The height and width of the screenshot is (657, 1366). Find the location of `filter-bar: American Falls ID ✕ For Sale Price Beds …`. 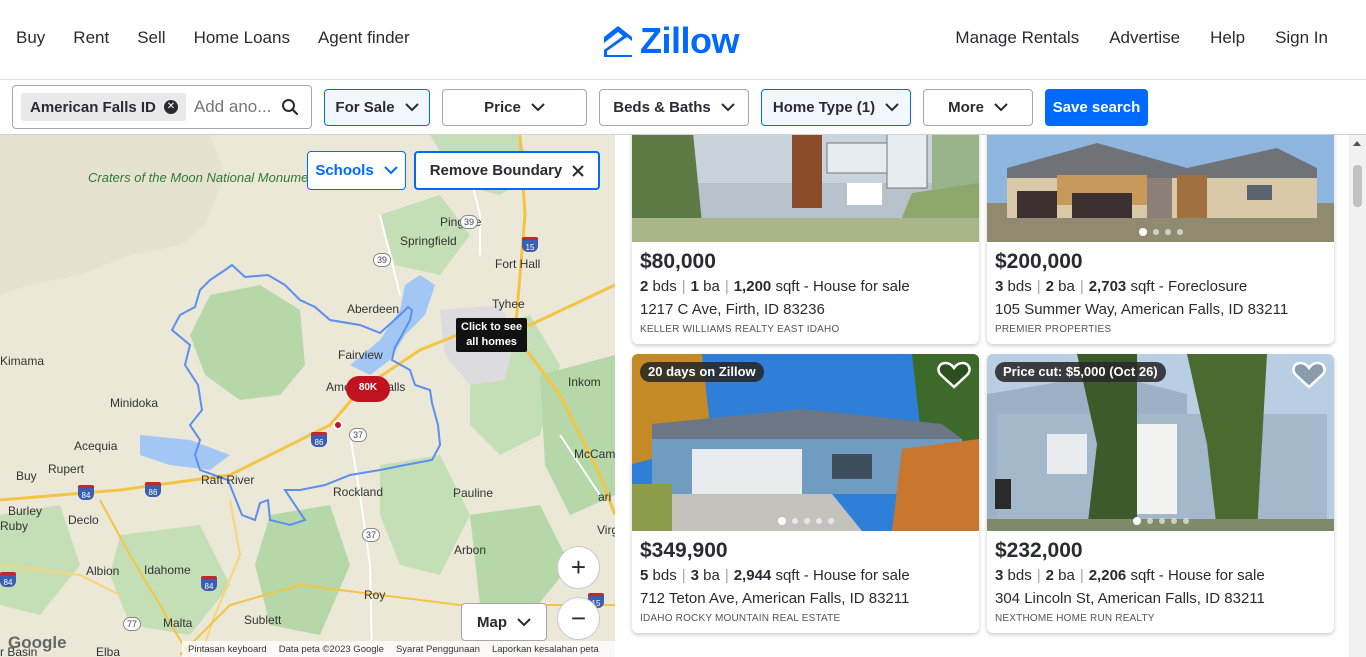

filter-bar: American Falls ID ✕ For Sale Price Beds … is located at coordinates (683, 107).